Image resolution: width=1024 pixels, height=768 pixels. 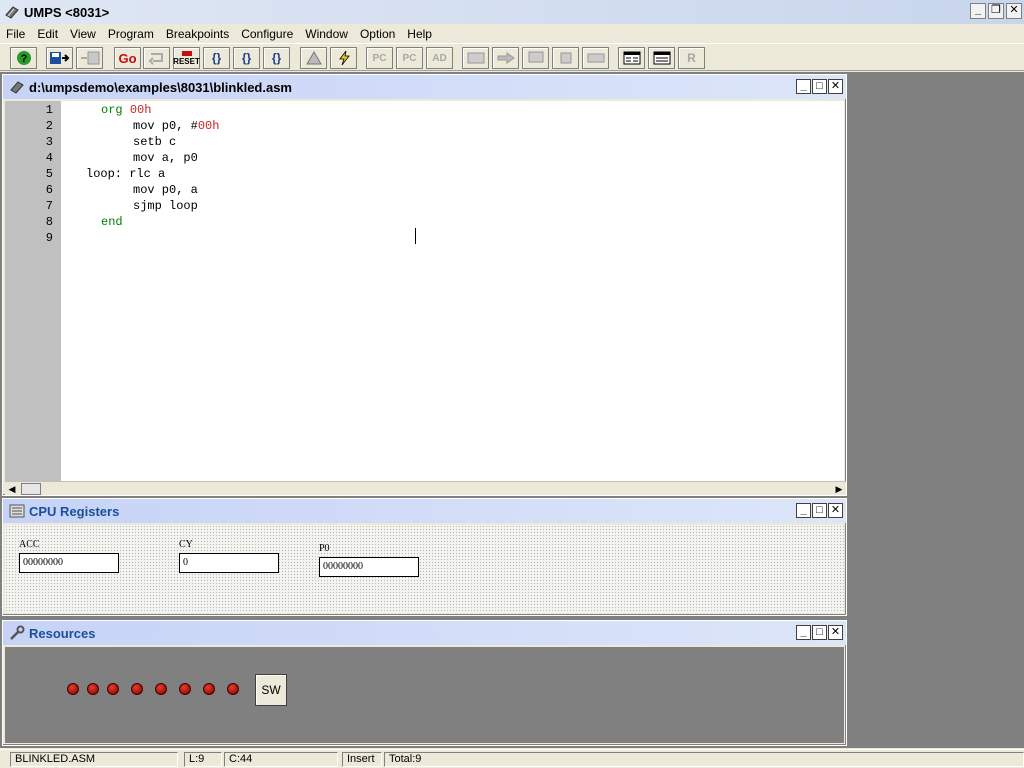 What do you see at coordinates (1014, 11) in the screenshot?
I see `close-button: ✕` at bounding box center [1014, 11].